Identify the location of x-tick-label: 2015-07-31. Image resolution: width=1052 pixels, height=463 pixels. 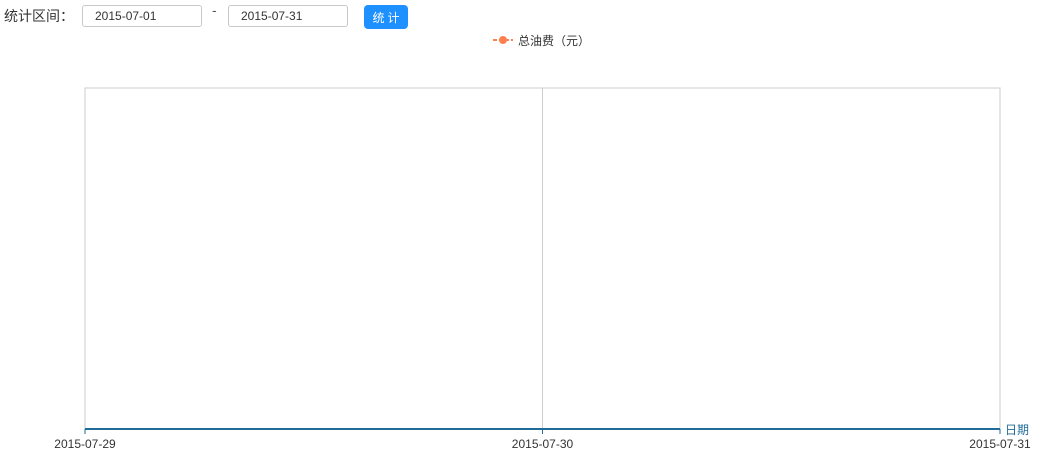
(1000, 444).